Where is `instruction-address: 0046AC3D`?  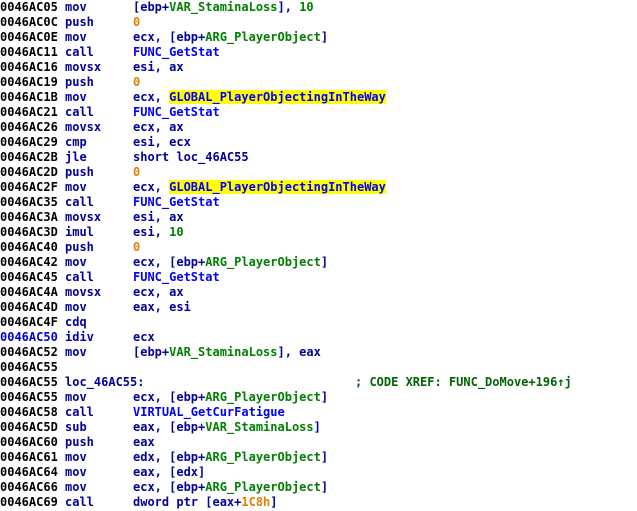 instruction-address: 0046AC3D is located at coordinates (29, 232).